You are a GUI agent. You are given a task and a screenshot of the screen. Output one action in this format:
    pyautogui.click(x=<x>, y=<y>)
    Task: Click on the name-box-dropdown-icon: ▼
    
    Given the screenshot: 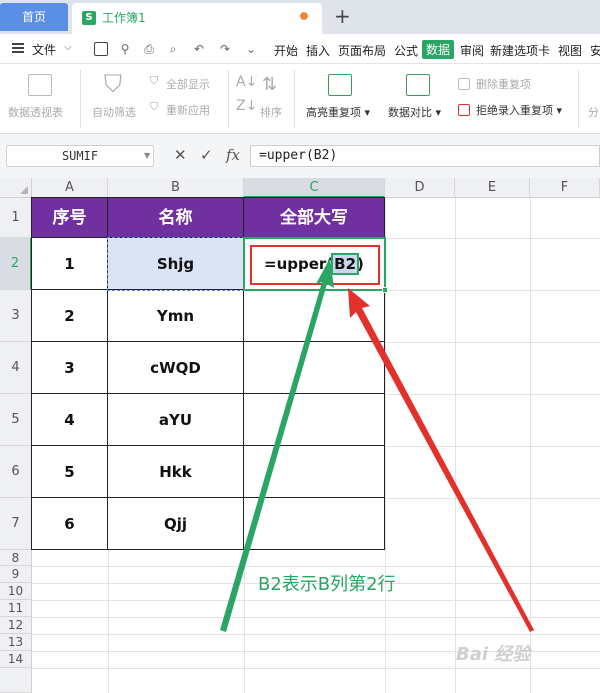 What is the action you would take?
    pyautogui.click(x=147, y=155)
    